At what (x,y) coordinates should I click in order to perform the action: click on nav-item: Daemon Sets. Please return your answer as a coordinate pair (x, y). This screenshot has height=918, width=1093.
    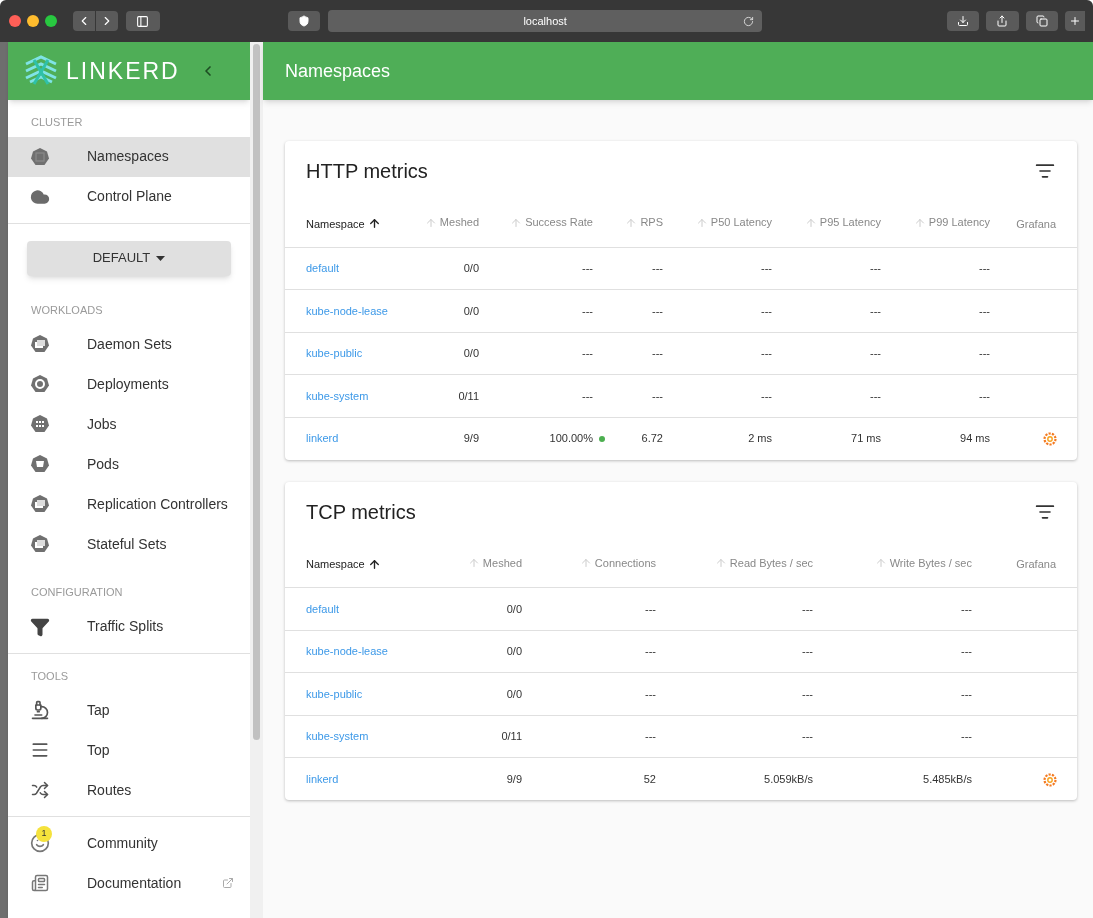
    Looking at the image, I should click on (129, 344).